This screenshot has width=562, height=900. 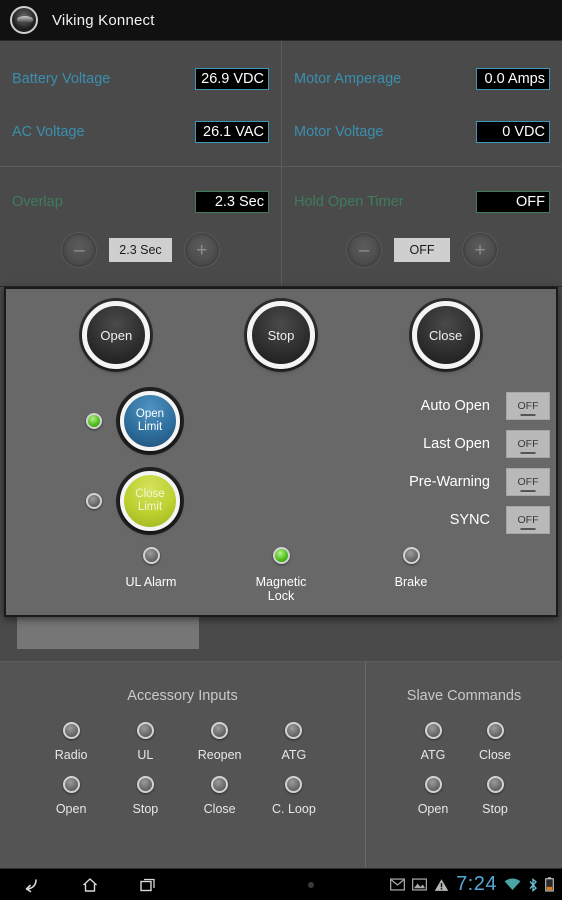 I want to click on reopen-led, so click(x=220, y=730).